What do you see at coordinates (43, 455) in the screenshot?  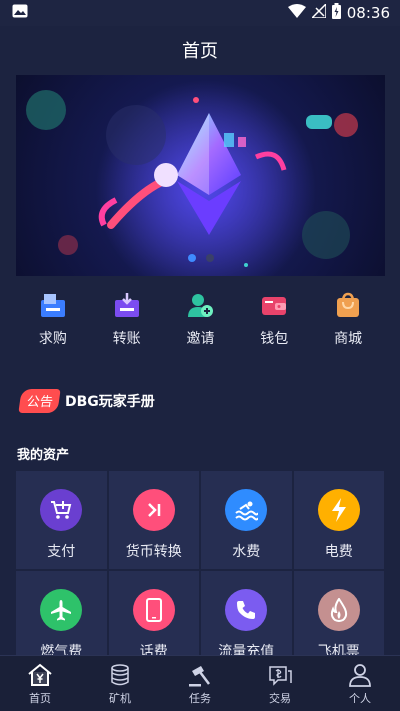 I see `section-title: 我的资产` at bounding box center [43, 455].